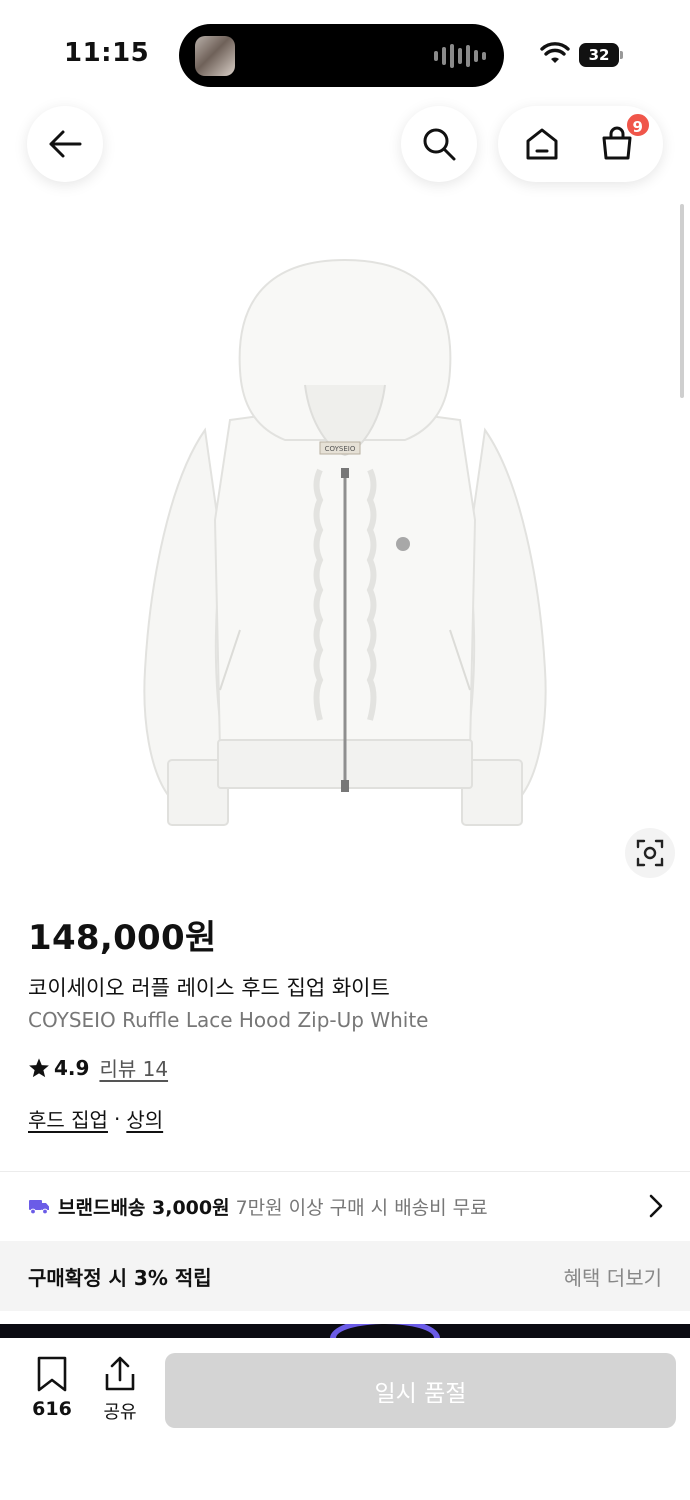  What do you see at coordinates (120, 1373) in the screenshot?
I see `share-icon` at bounding box center [120, 1373].